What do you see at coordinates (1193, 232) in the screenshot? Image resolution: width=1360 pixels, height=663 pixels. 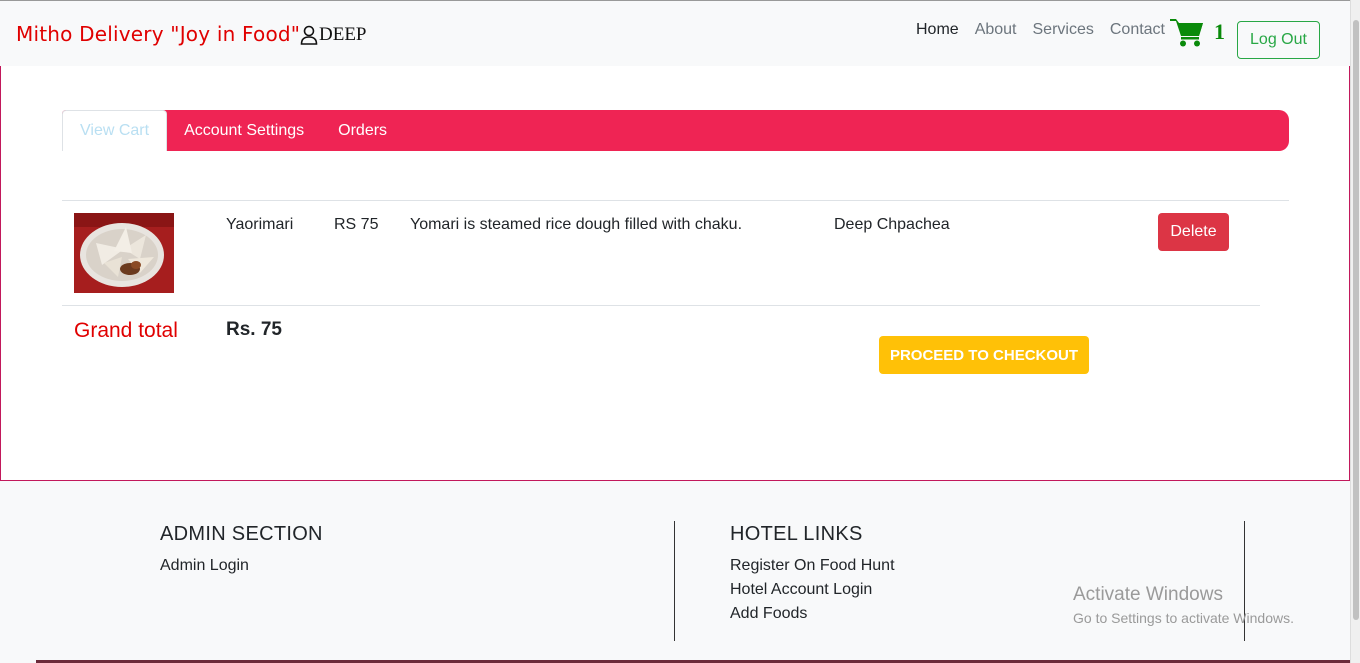 I see `delete-button: Delete` at bounding box center [1193, 232].